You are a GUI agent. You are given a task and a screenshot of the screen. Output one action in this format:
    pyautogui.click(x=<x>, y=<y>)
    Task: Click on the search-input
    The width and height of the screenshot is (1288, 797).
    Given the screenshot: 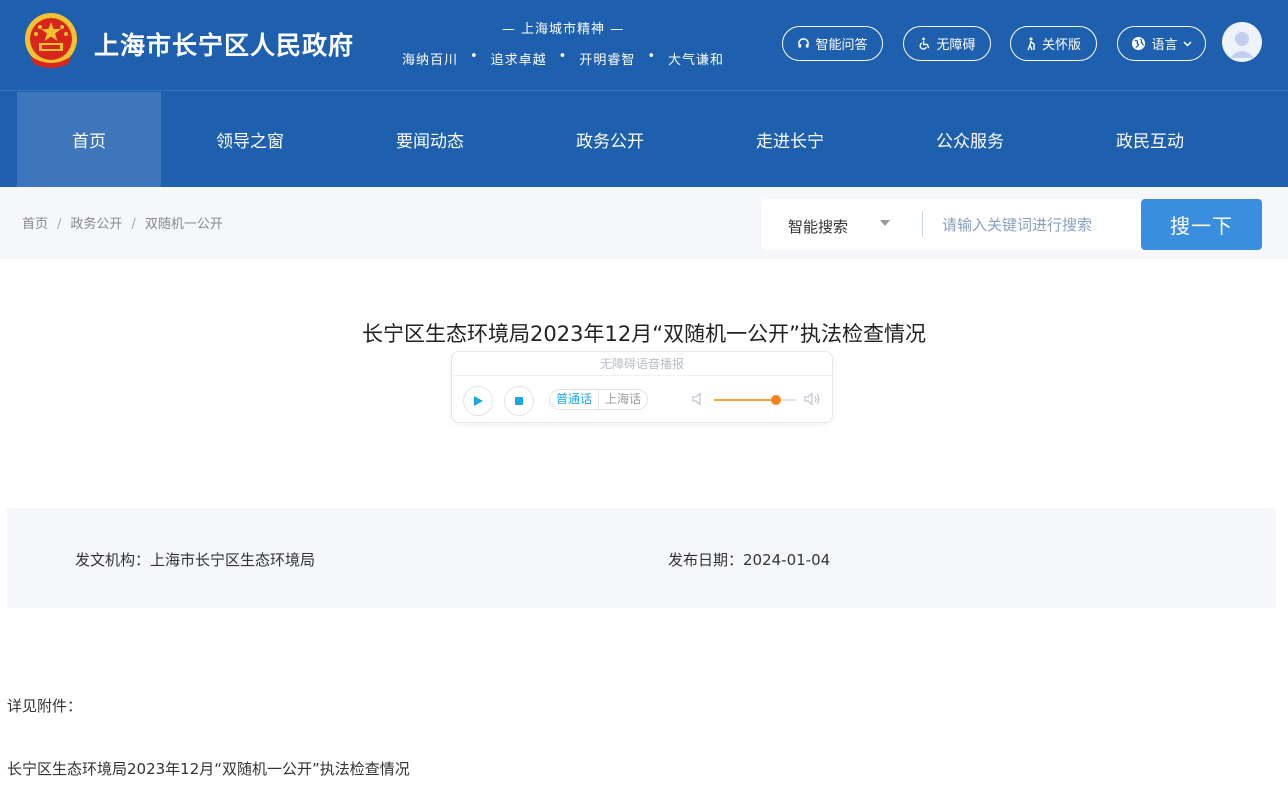 What is the action you would take?
    pyautogui.click(x=1037, y=225)
    